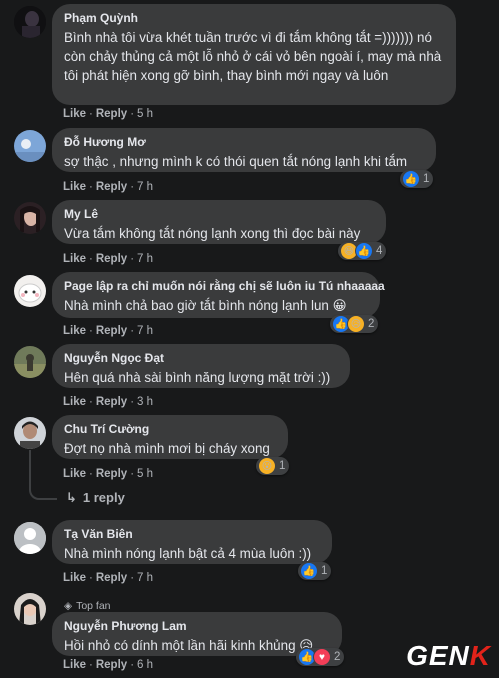 Image resolution: width=499 pixels, height=678 pixels. I want to click on comment-author: Nguyễn Phương Lam, so click(197, 626).